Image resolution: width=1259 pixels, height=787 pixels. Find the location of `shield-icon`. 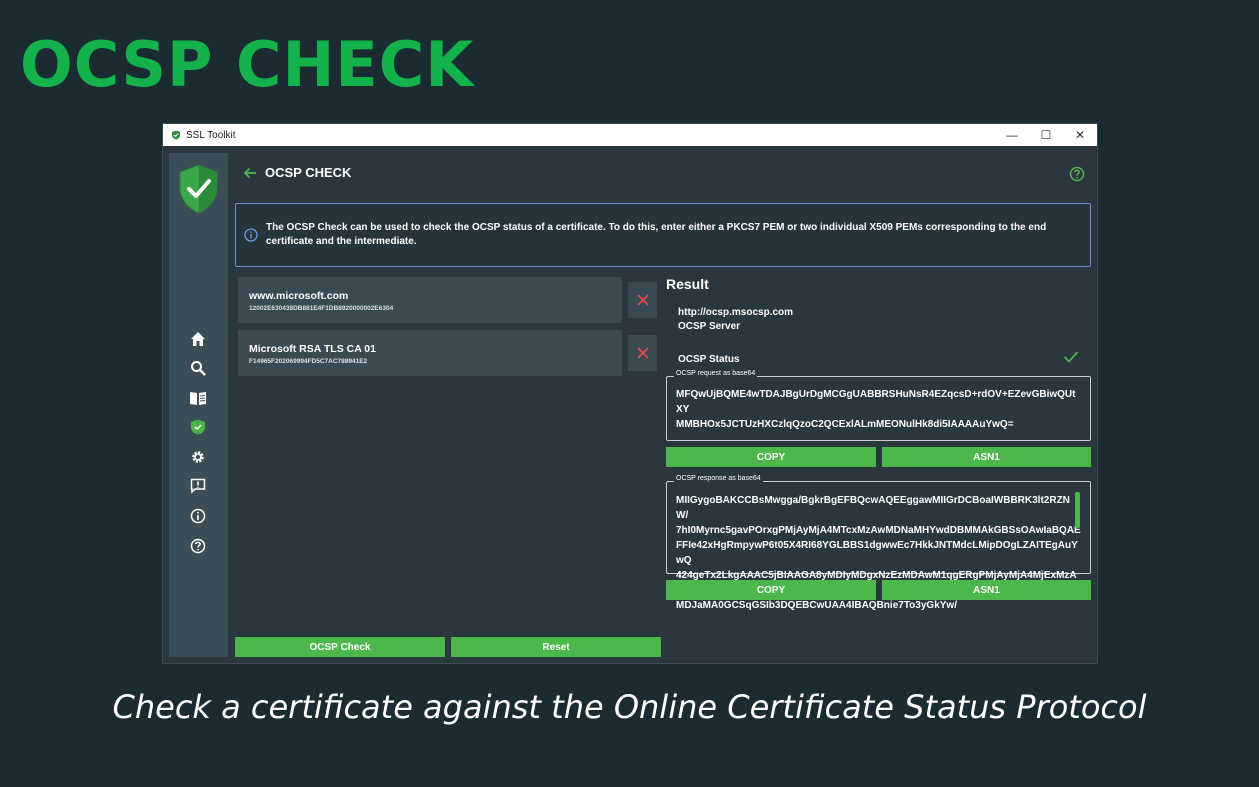

shield-icon is located at coordinates (198, 427).